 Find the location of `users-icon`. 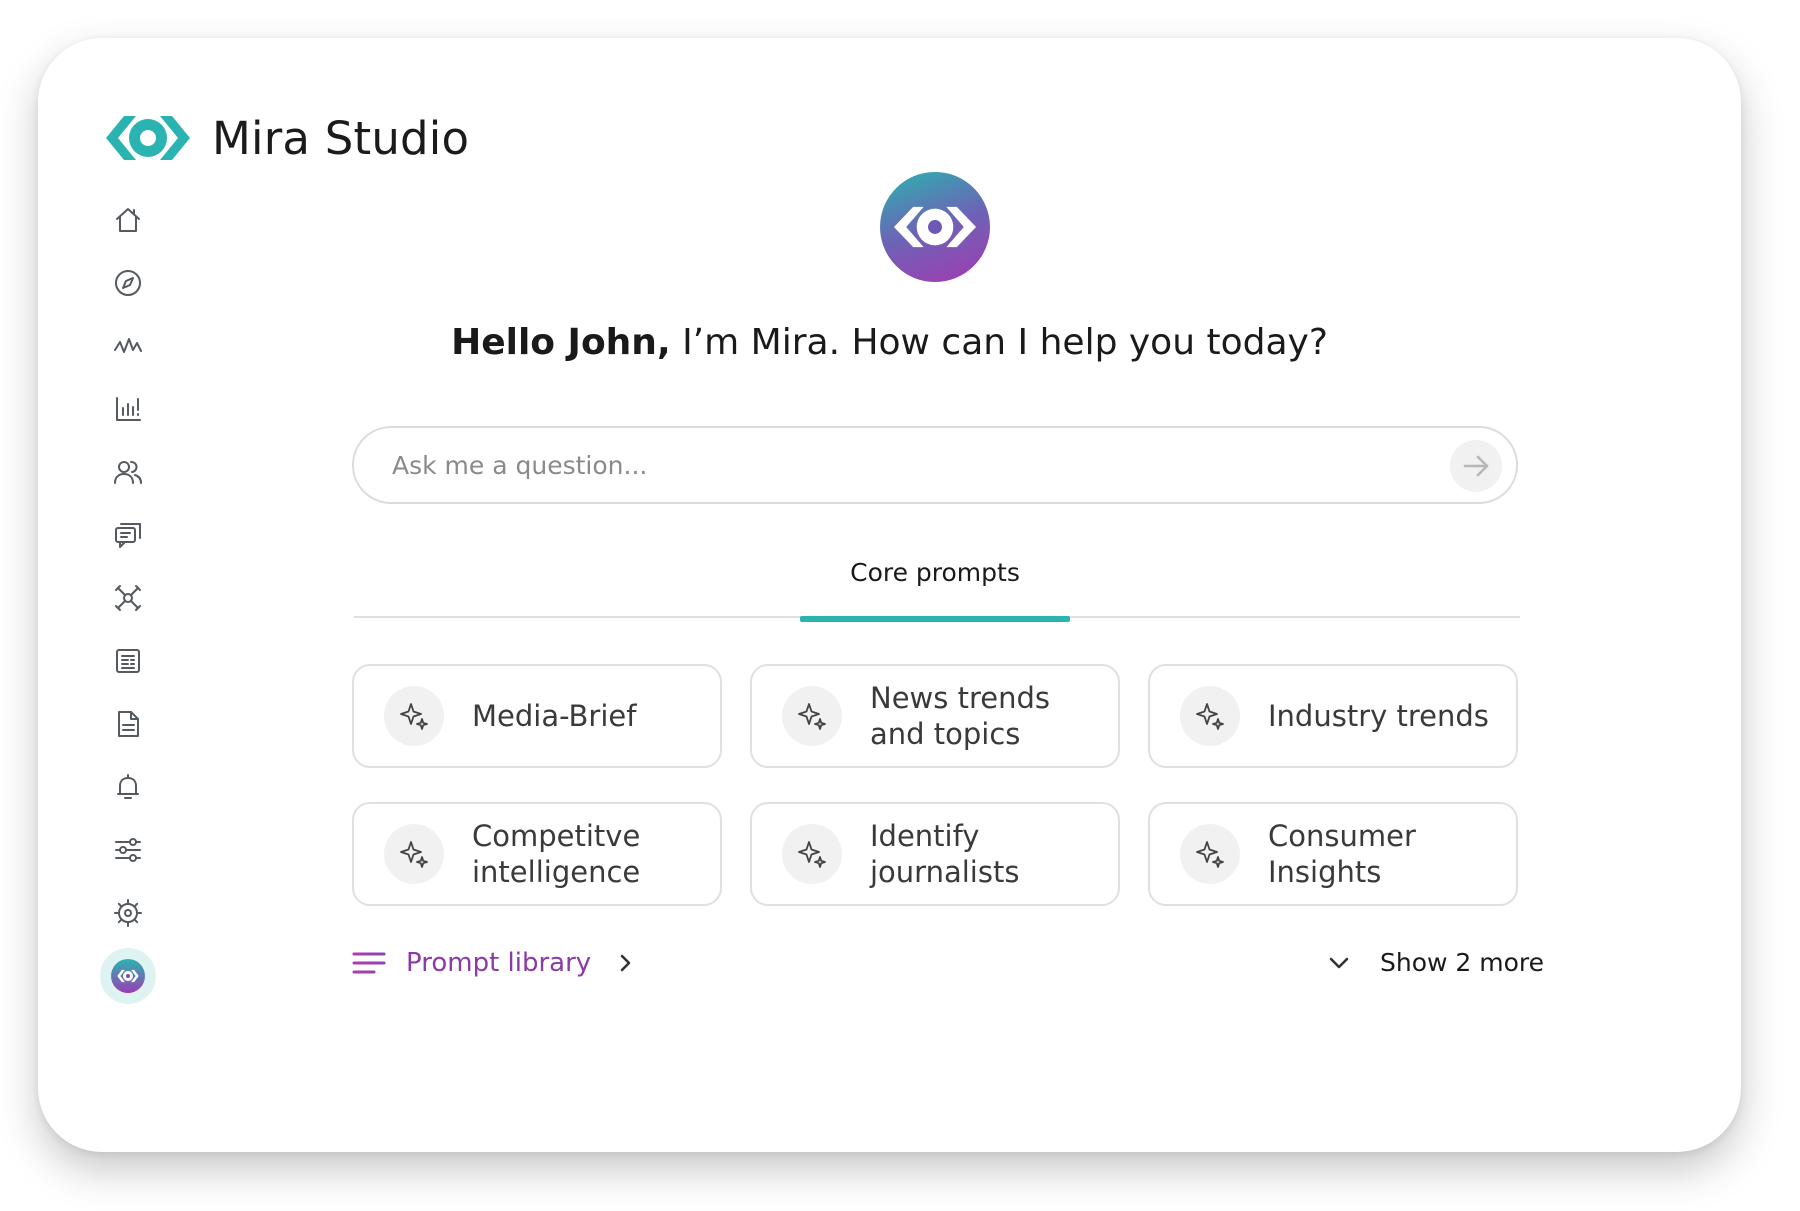

users-icon is located at coordinates (128, 472).